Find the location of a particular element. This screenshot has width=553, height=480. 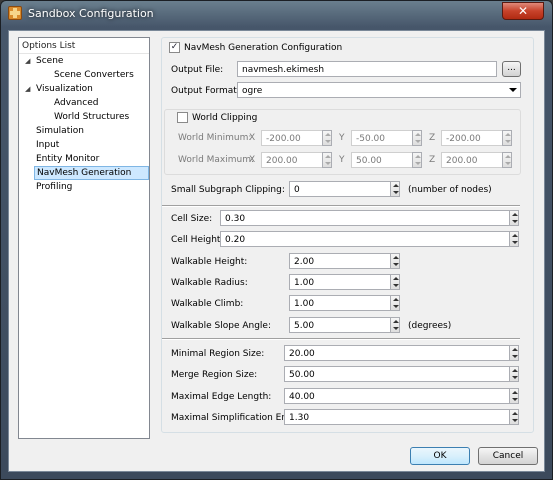

walkable-slope-label: Walkable Slope Angle: is located at coordinates (221, 326).